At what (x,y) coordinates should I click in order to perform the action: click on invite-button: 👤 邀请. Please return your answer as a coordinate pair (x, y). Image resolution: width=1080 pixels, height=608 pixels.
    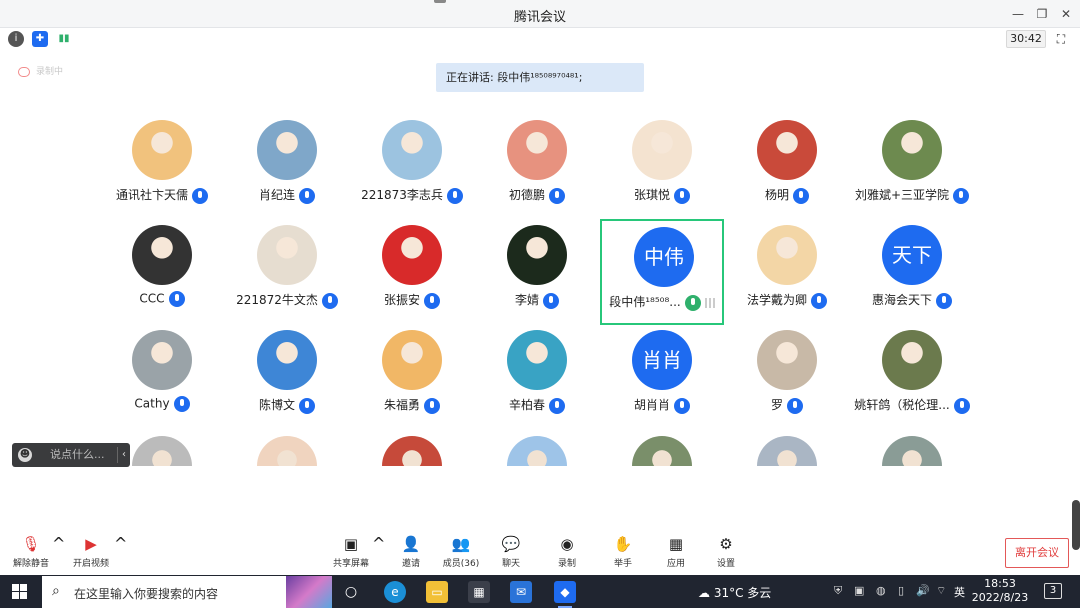
    Looking at the image, I should click on (411, 553).